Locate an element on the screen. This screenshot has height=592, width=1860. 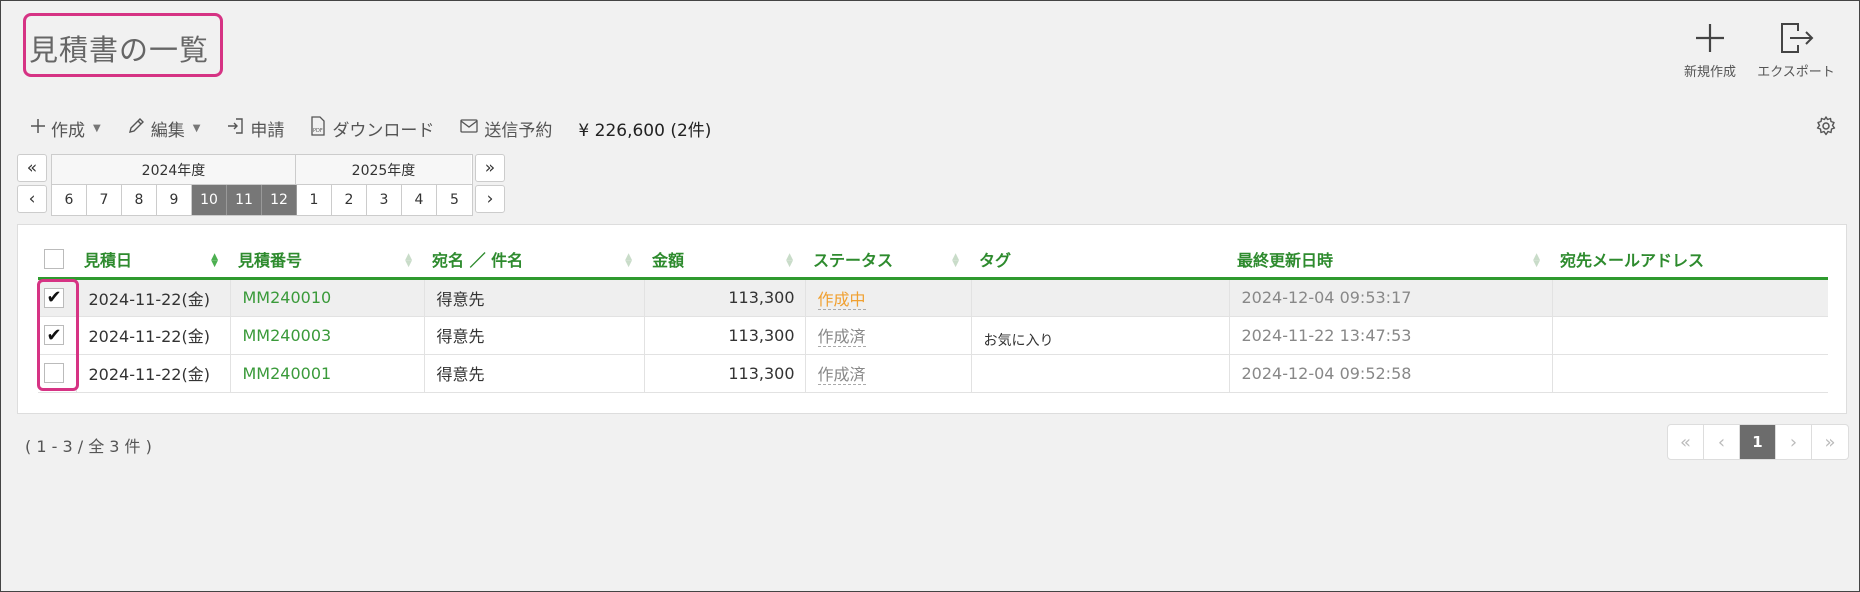
create-label: 作成 is located at coordinates (68, 130).